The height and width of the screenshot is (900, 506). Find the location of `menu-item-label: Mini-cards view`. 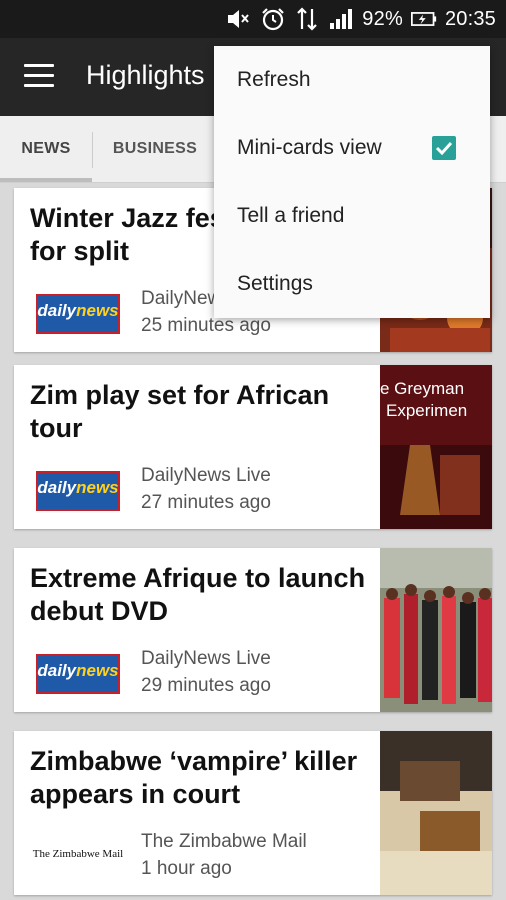

menu-item-label: Mini-cards view is located at coordinates (309, 147).